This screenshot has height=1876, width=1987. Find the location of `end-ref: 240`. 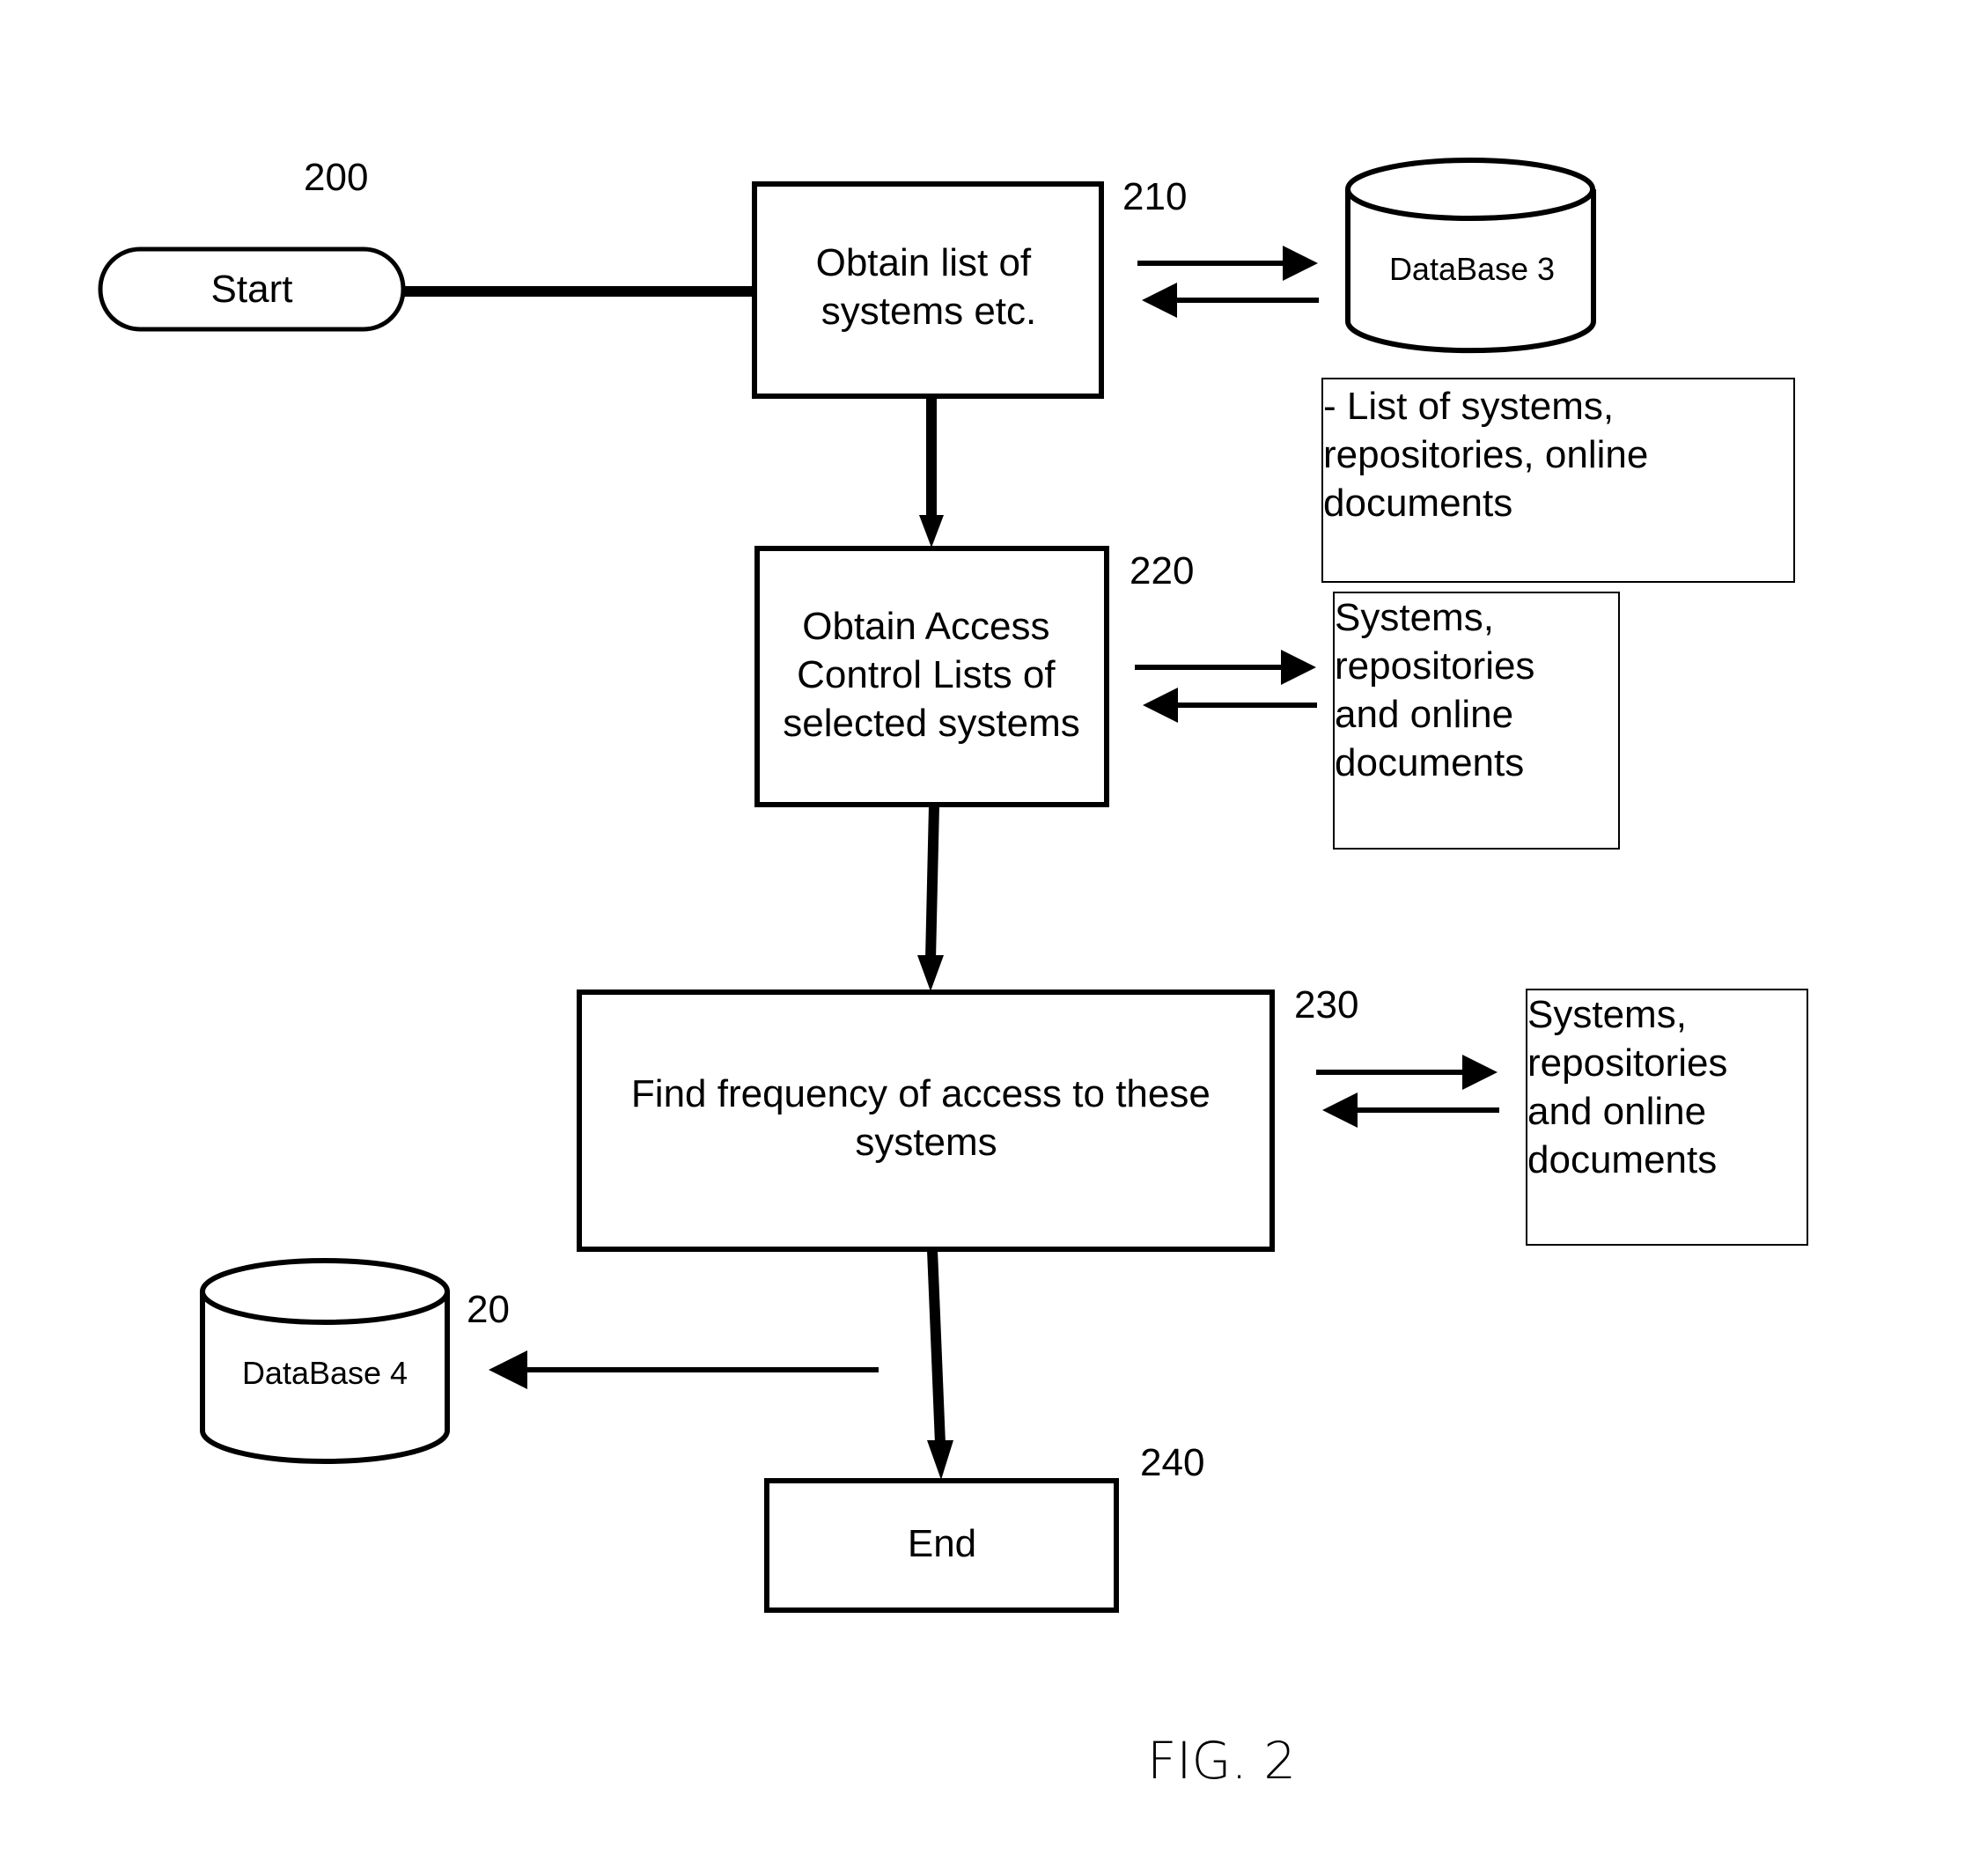

end-ref: 240 is located at coordinates (1172, 1462).